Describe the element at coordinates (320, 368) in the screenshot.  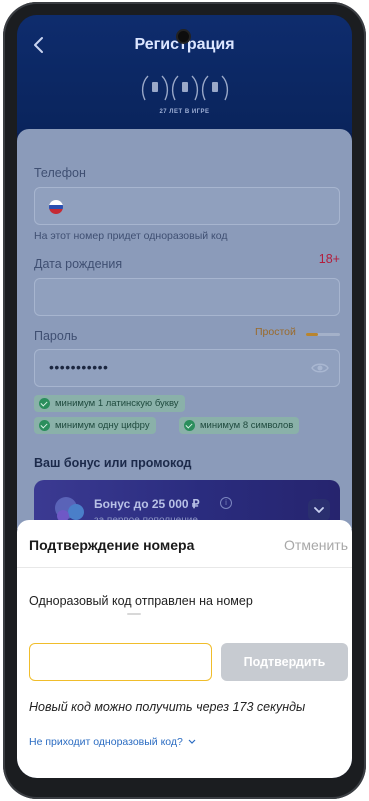
I see `eye-icon` at that location.